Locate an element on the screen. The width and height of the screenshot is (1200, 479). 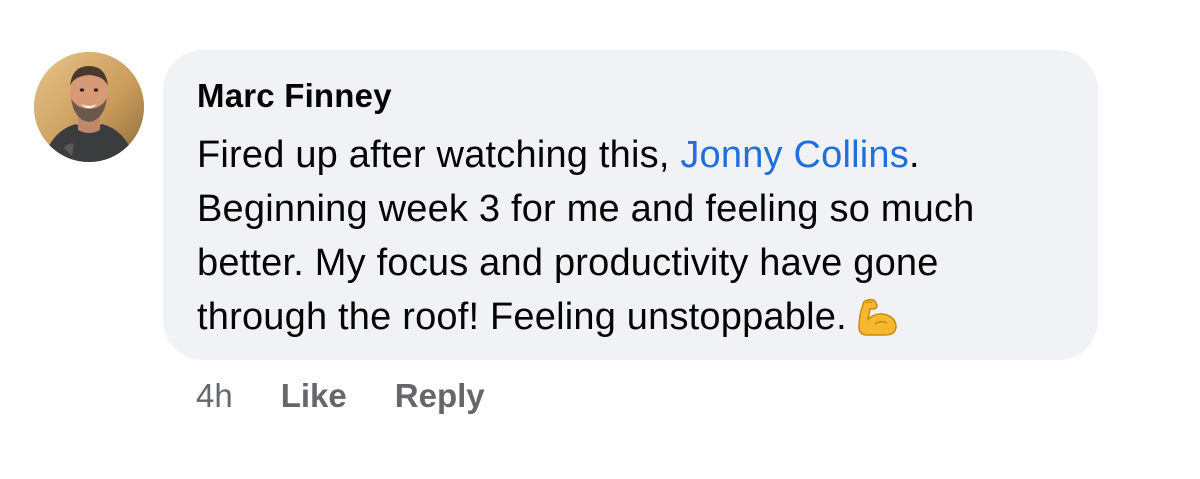
profile-photo is located at coordinates (89, 107).